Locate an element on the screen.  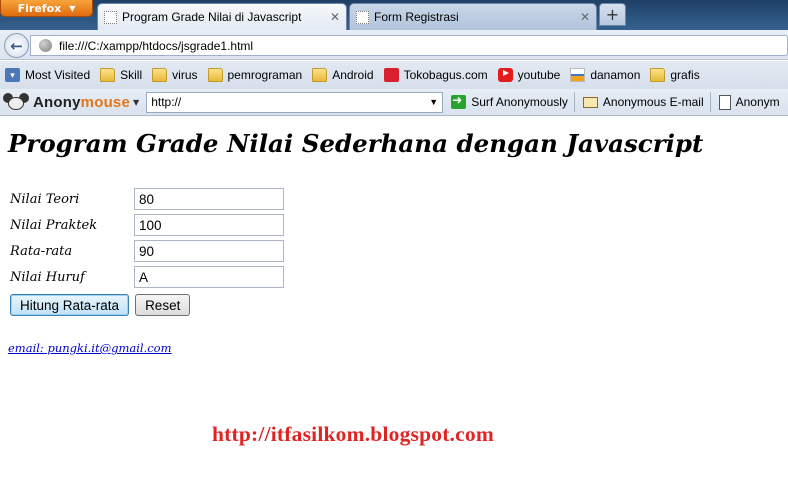
anonymous-extra-button: Anonym is located at coordinates (749, 102).